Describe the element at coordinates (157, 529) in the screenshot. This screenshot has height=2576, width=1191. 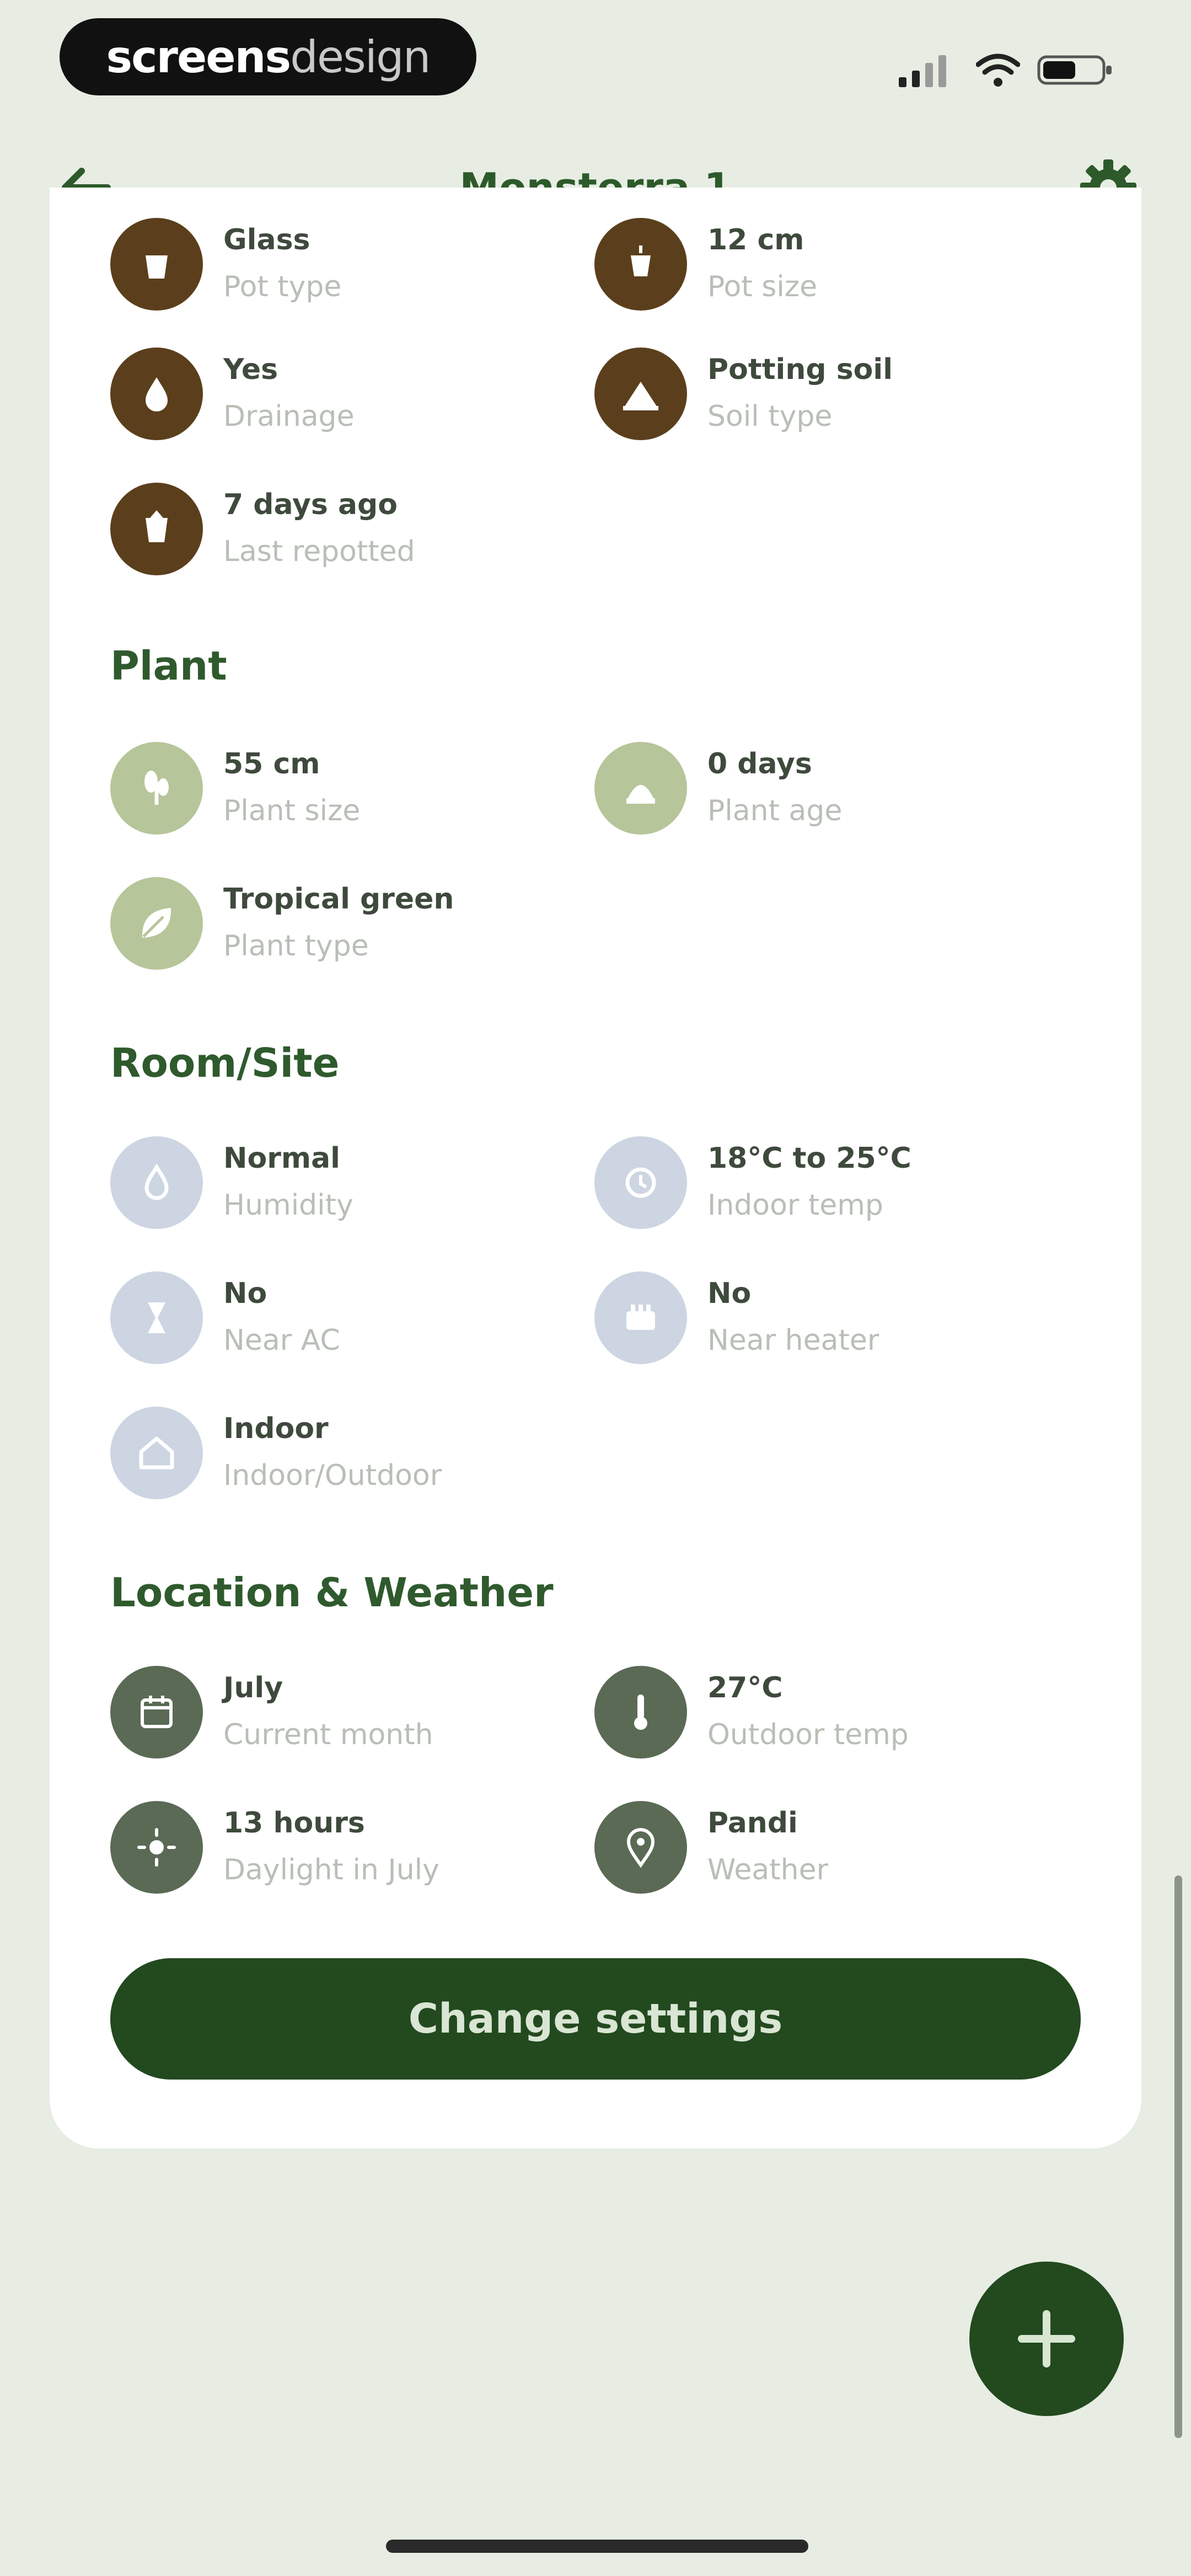
I see `repot-icon` at that location.